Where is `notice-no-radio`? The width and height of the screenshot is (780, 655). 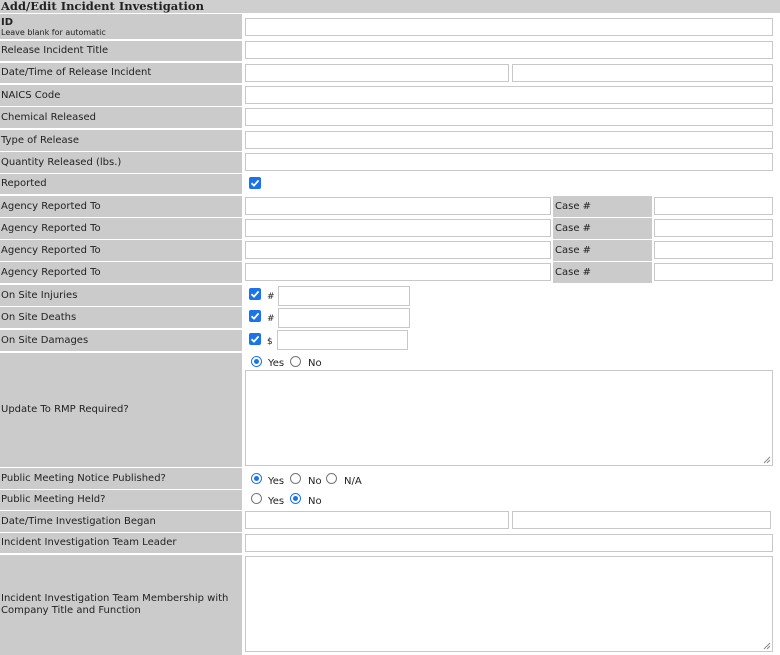
notice-no-radio is located at coordinates (295, 478).